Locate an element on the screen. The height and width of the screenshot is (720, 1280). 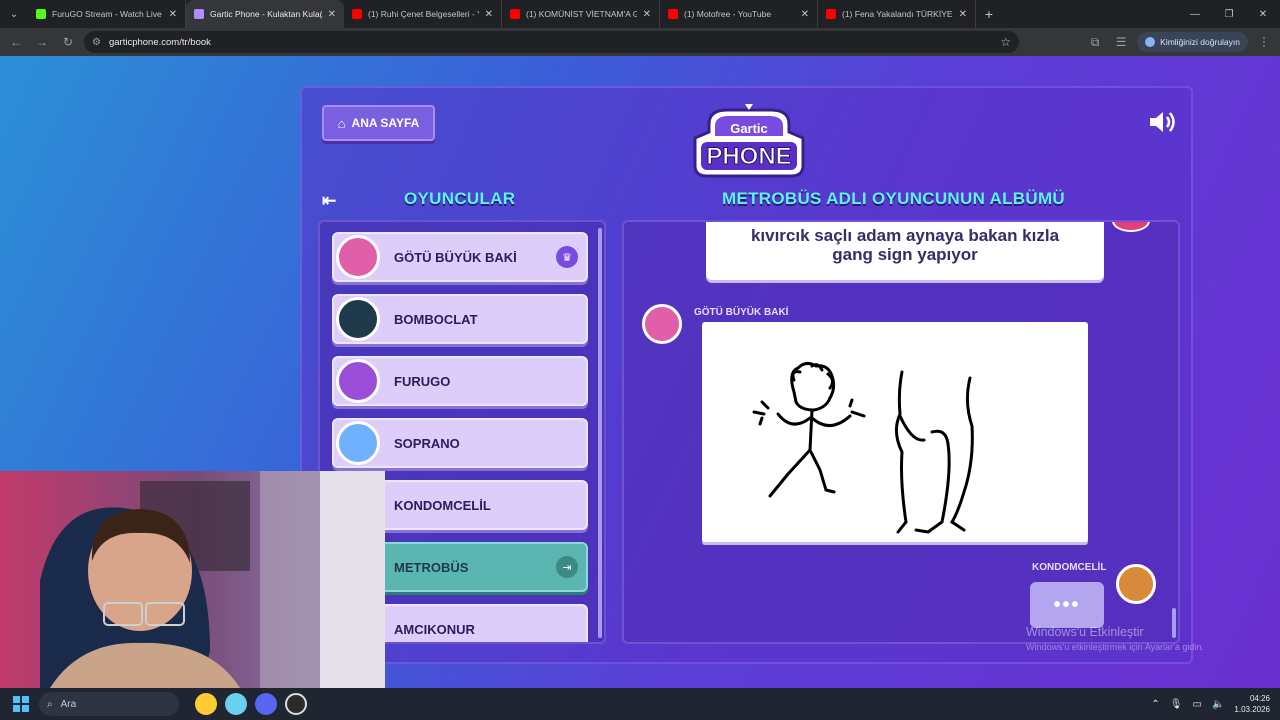
players-heading: OYUNCULAR is located at coordinates (460, 198).